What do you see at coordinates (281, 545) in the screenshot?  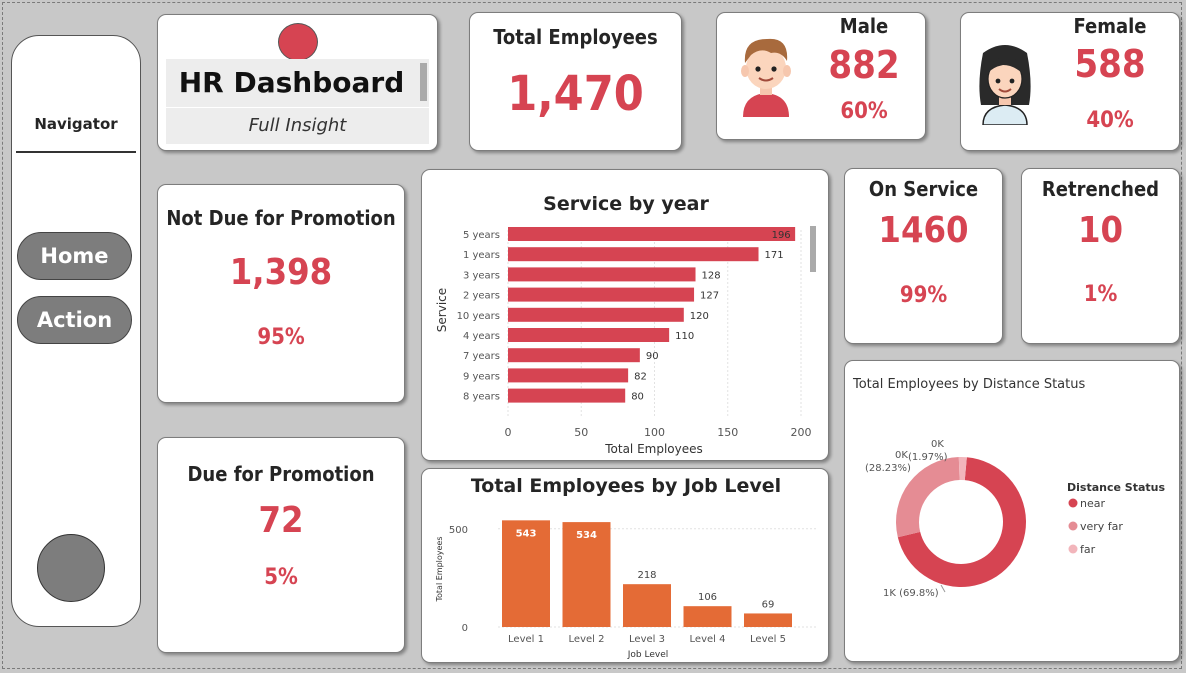 I see `due-promotion-card: Due for Promotion 72 5%` at bounding box center [281, 545].